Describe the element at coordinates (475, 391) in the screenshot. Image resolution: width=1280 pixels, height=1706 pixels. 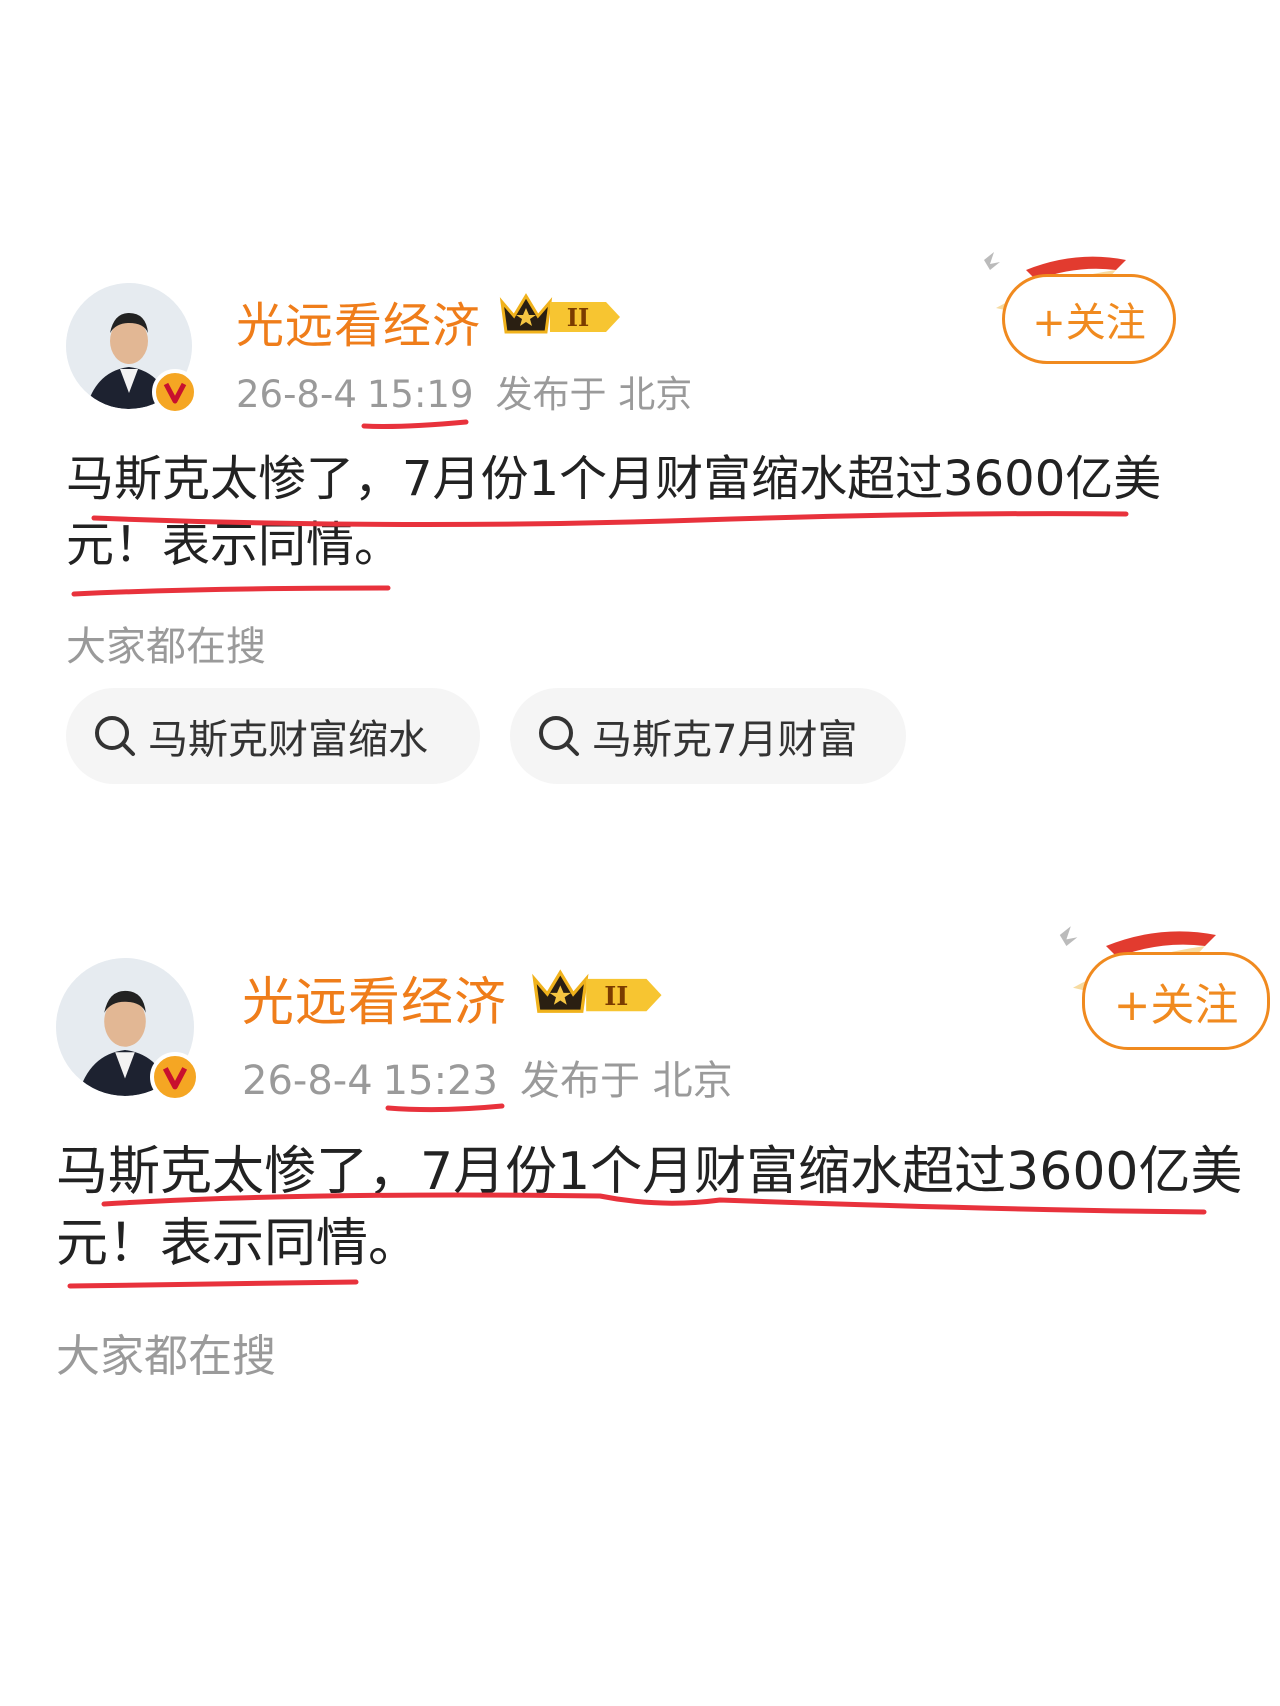
I see `post-meta: 26-8-4 15:19 发布于 北京` at that location.